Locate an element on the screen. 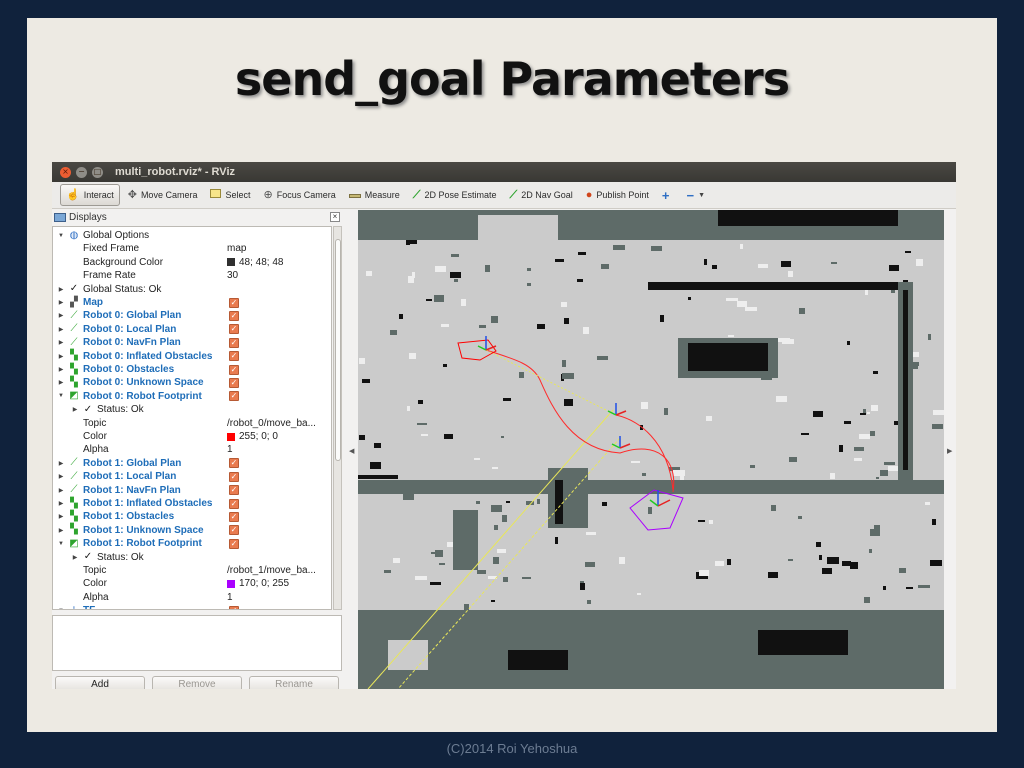  display-row: Fixed Frame map is located at coordinates (192, 248).